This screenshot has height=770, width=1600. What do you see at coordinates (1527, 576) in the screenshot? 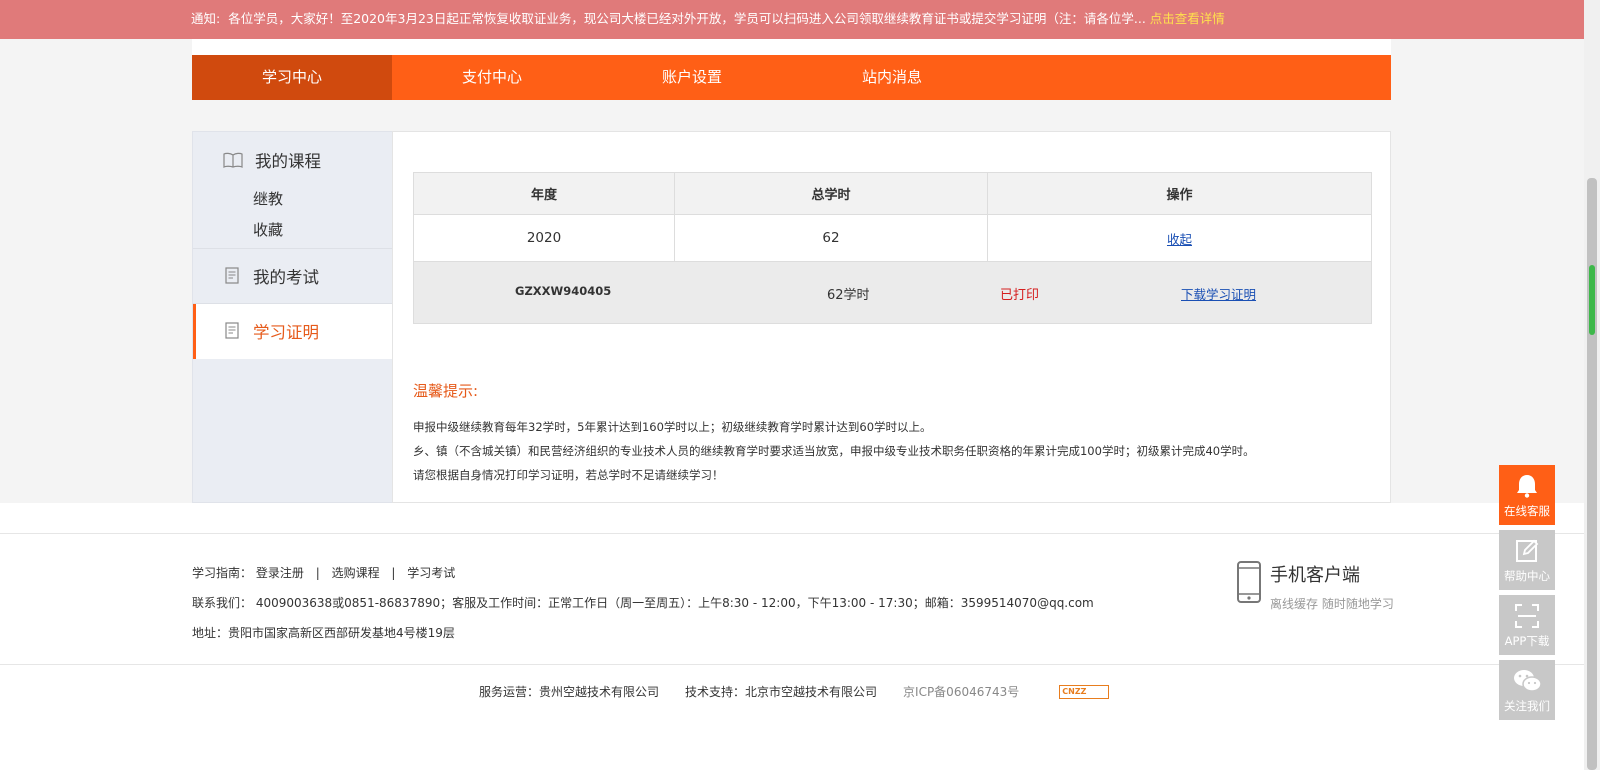
I see `help-center-label: 帮助中心` at bounding box center [1527, 576].